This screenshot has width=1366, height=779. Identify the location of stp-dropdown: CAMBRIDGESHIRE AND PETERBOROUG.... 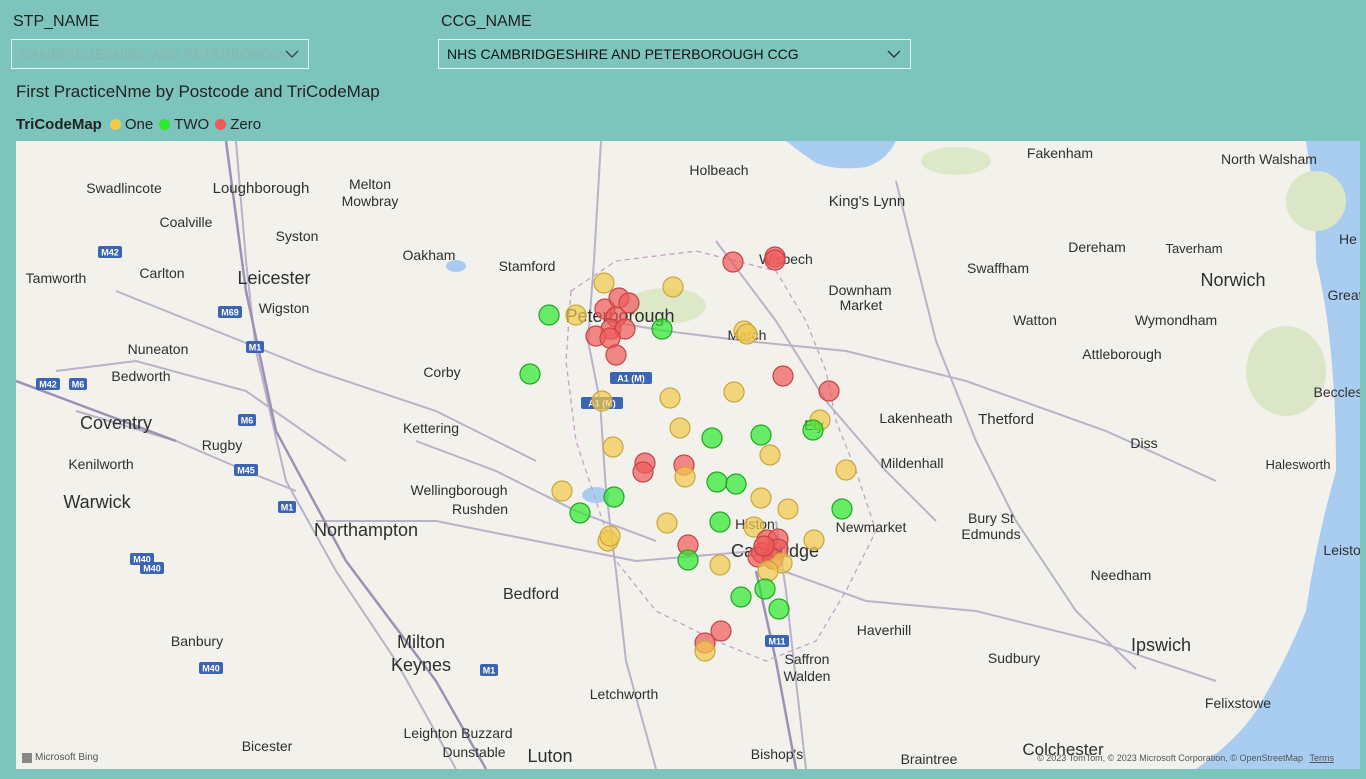
(160, 54).